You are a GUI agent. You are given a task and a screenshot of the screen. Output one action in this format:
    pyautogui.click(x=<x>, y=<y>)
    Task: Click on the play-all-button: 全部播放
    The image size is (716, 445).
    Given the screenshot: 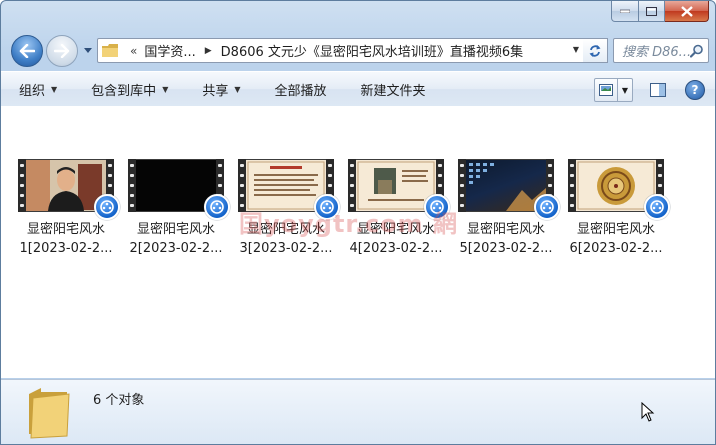 What is the action you would take?
    pyautogui.click(x=300, y=89)
    